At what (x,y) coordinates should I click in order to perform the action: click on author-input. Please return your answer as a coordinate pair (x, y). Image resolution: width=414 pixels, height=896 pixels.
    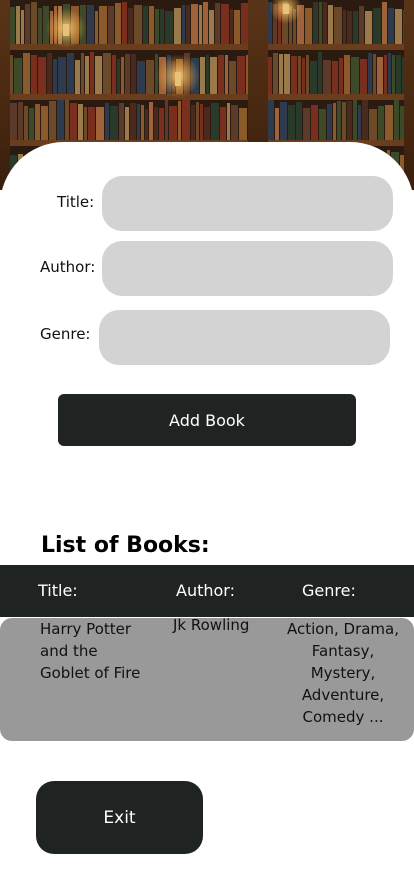
    Looking at the image, I should click on (247, 268).